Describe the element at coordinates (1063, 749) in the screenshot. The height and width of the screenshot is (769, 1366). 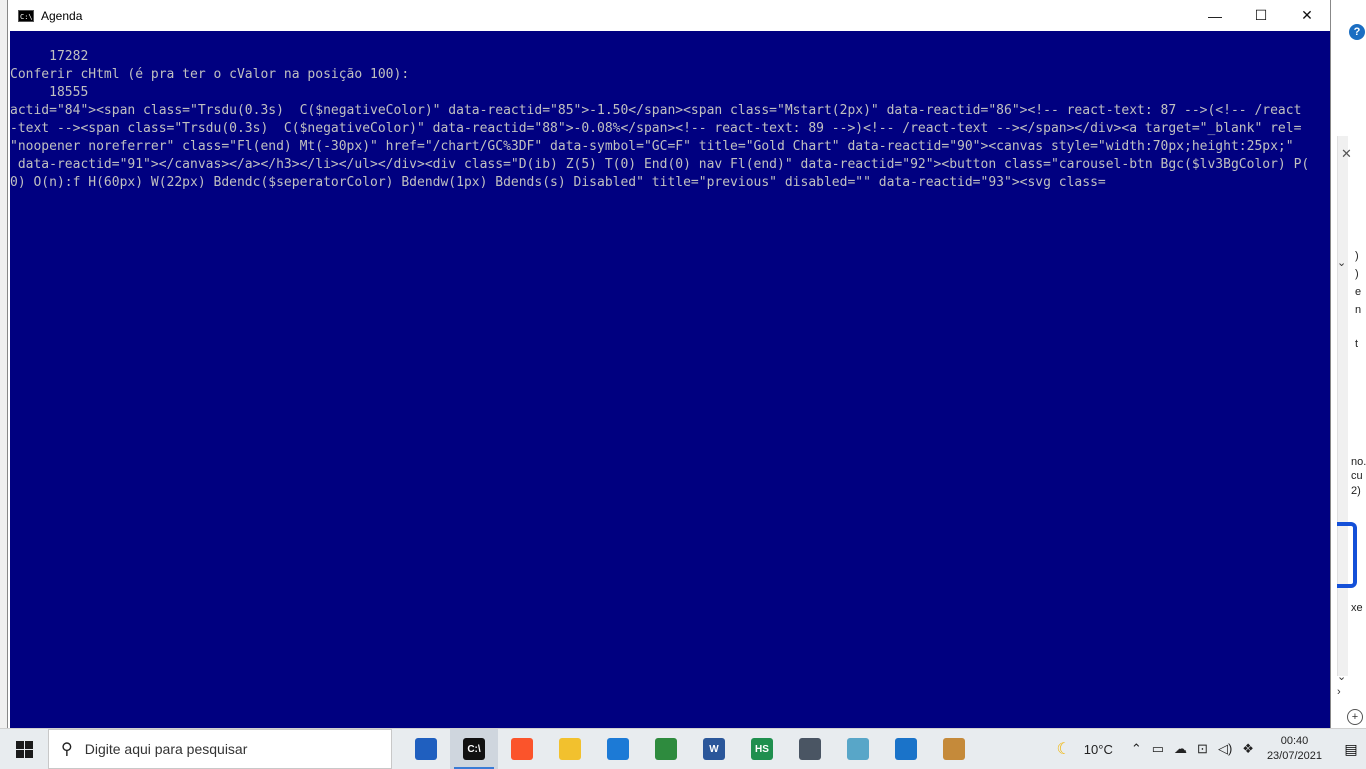
I see `moon-icon: ☾` at that location.